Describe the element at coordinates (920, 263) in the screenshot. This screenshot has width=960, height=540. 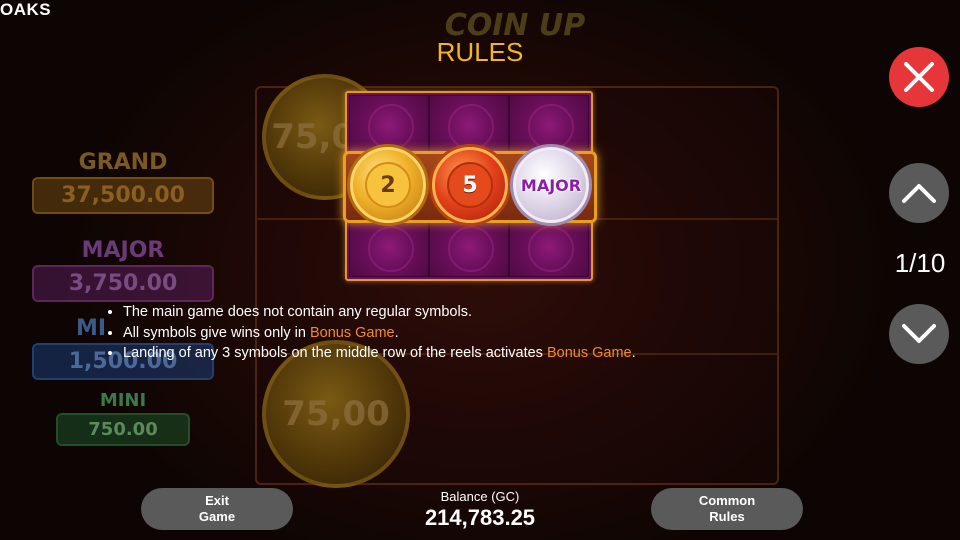
I see `page-indicator: 1/10` at that location.